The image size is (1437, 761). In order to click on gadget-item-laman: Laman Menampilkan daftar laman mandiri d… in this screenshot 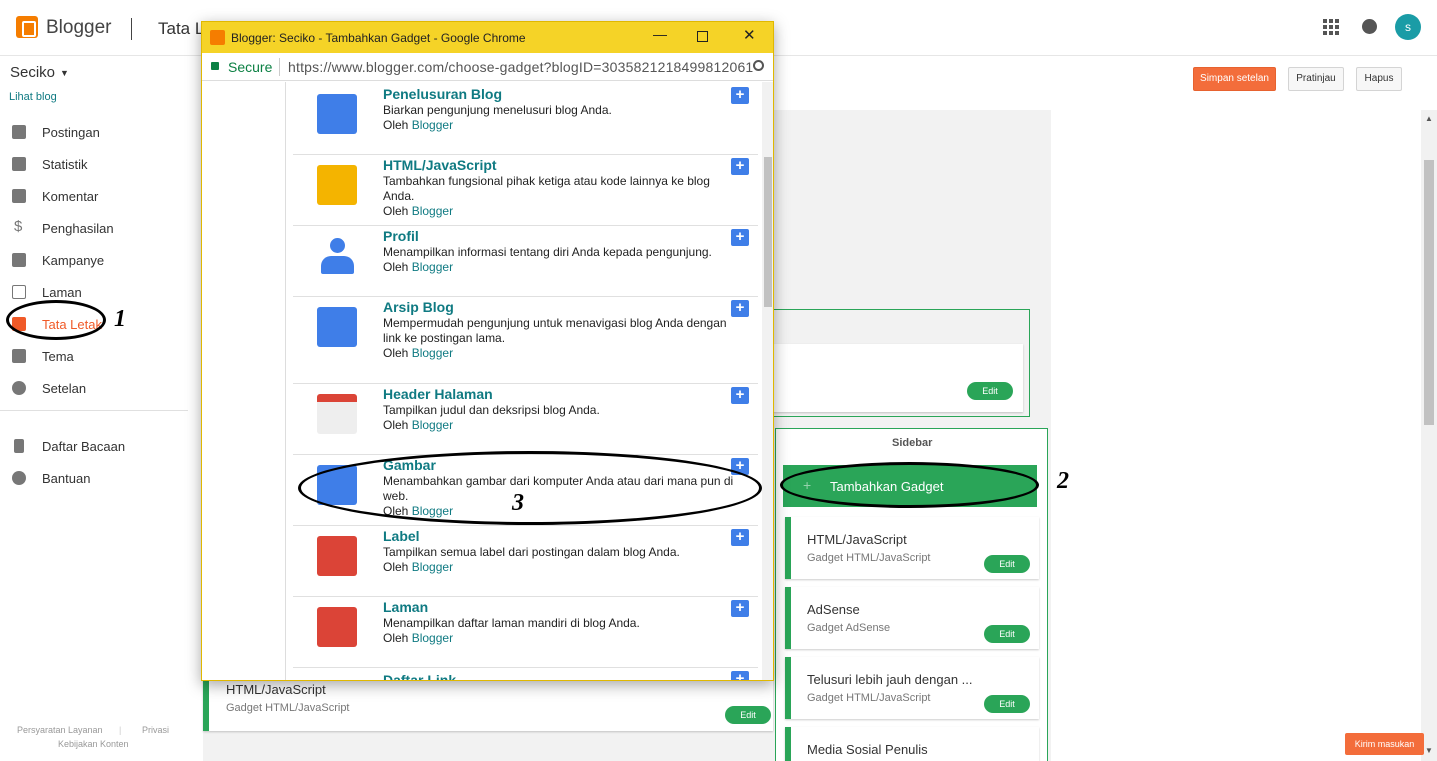, I will do `click(525, 632)`.